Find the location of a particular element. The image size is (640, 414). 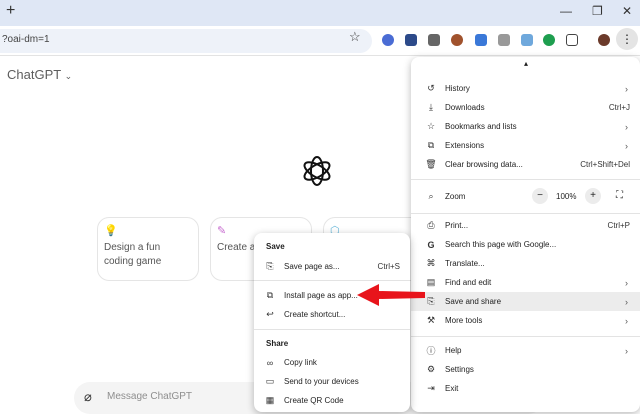

maximize-button: ❐ is located at coordinates (597, 11).